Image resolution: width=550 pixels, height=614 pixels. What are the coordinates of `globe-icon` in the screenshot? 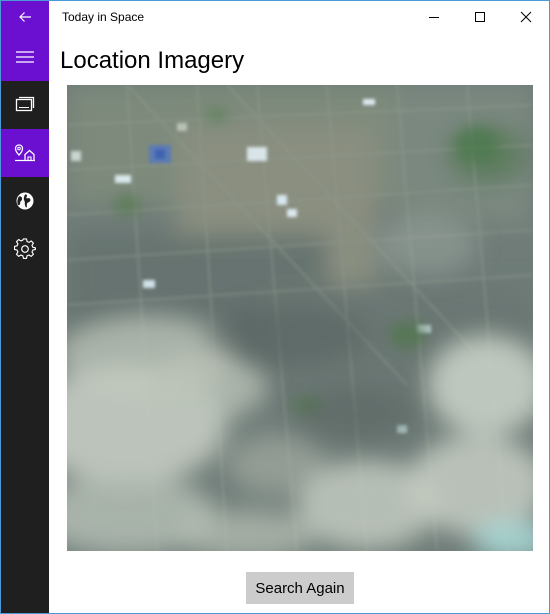 It's located at (25, 201).